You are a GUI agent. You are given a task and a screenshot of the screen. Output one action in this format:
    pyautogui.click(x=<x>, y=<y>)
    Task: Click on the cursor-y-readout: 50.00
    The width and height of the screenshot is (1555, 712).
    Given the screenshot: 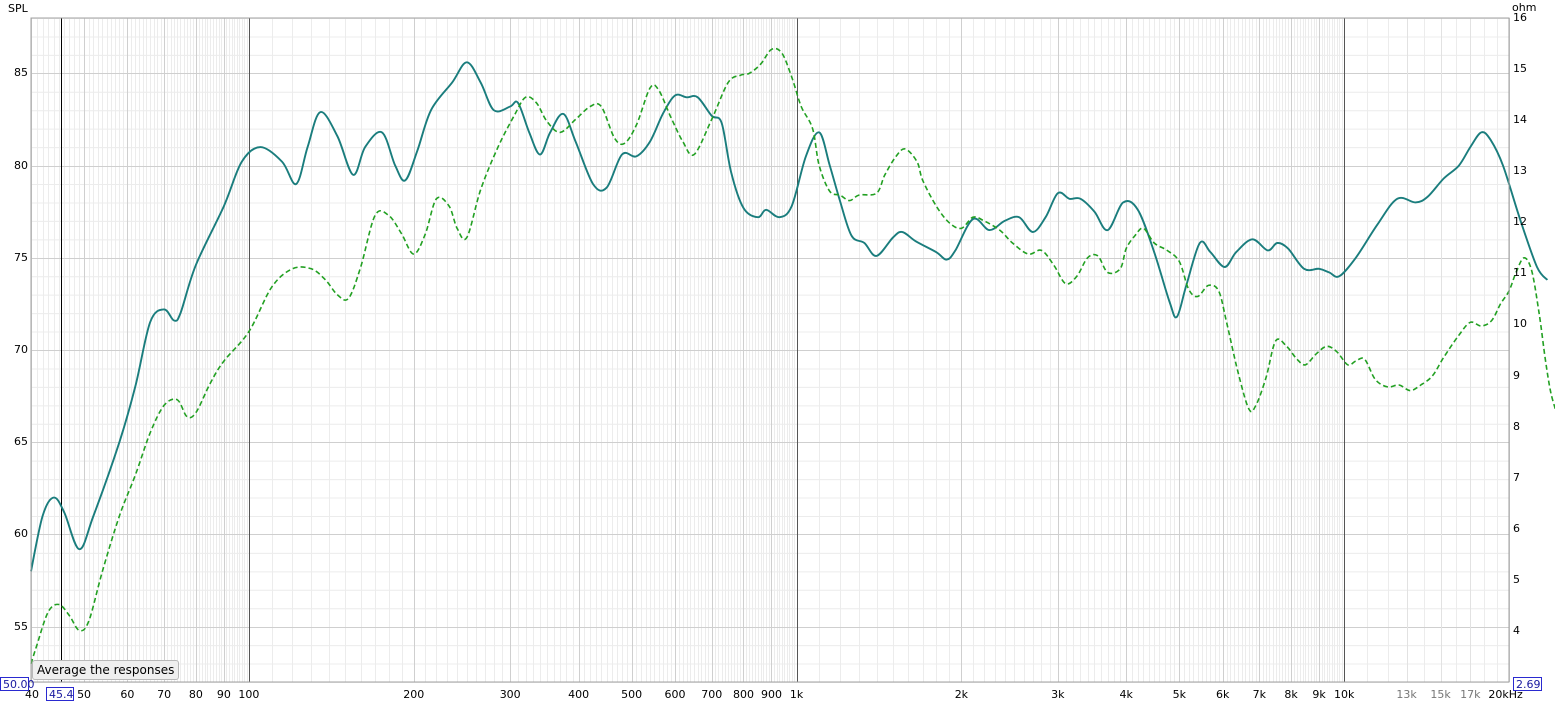 What is the action you would take?
    pyautogui.click(x=17, y=684)
    